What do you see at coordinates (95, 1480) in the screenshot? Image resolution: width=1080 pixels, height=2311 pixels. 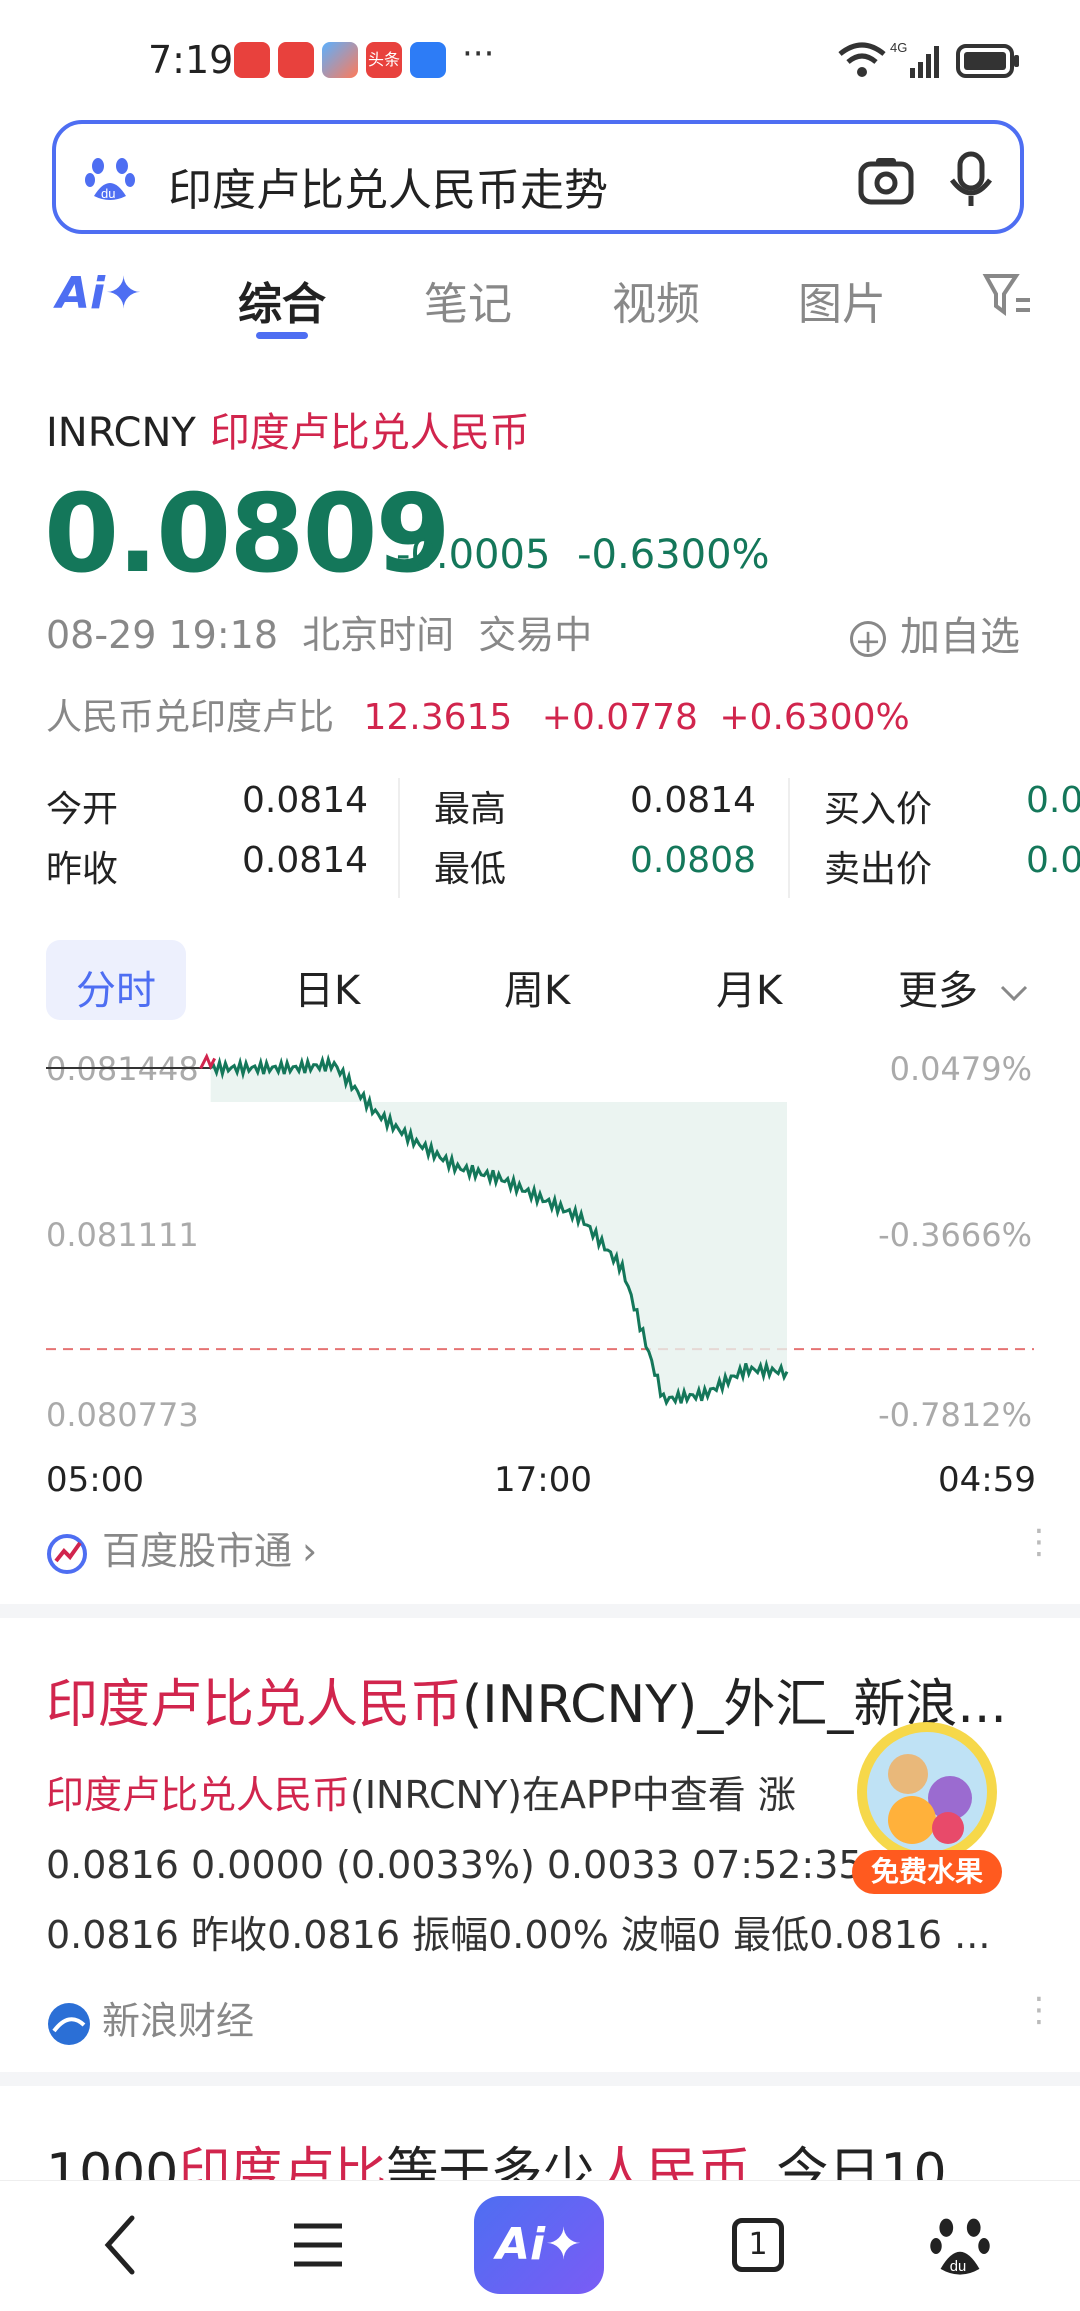 I see `x-tick-start: 05:00` at bounding box center [95, 1480].